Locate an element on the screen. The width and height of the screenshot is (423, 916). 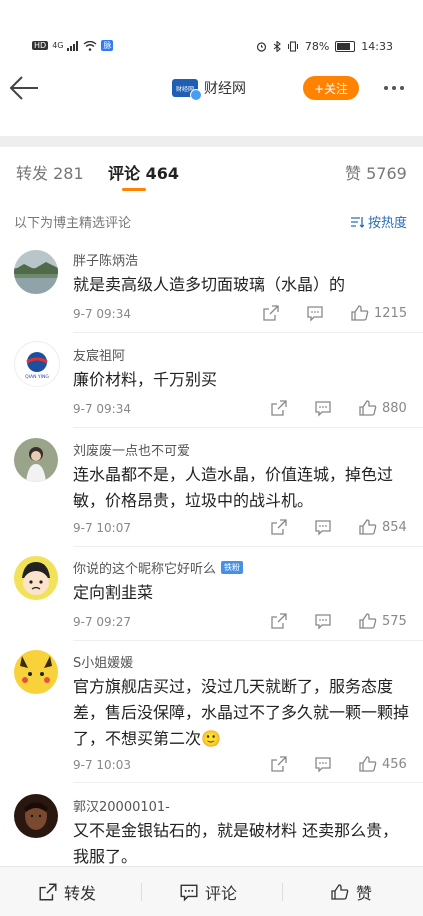
battery-icon is located at coordinates (345, 46).